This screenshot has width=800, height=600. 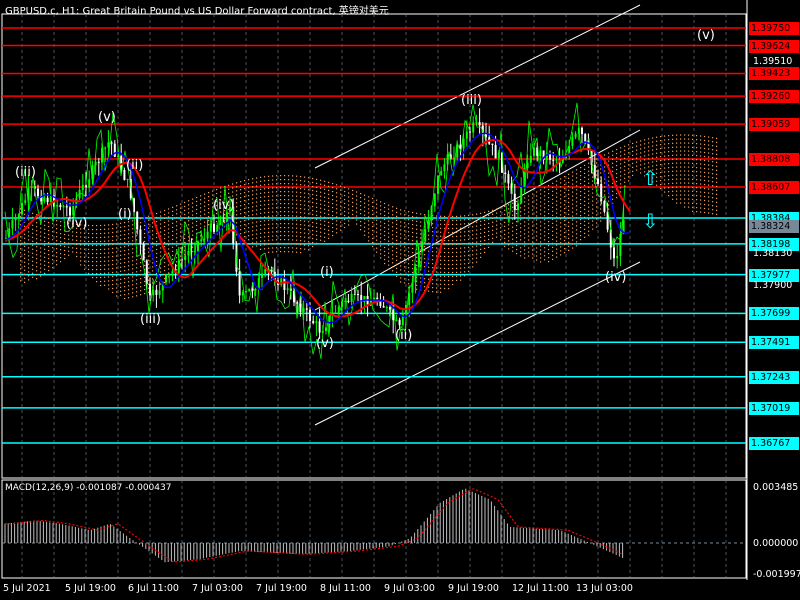 I want to click on elliott-wave-label: (ii), so click(x=135, y=165).